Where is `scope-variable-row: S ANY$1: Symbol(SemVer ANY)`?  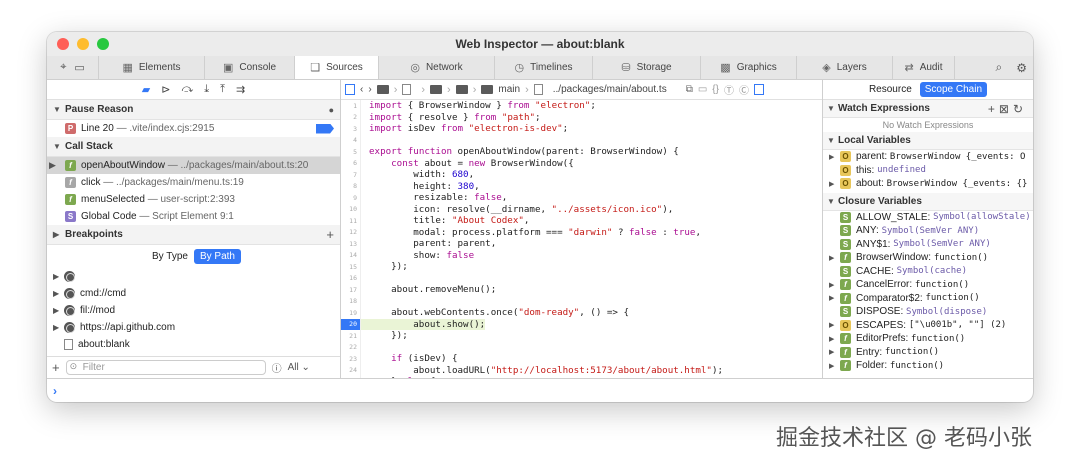 scope-variable-row: S ANY$1: Symbol(SemVer ANY) is located at coordinates (928, 245).